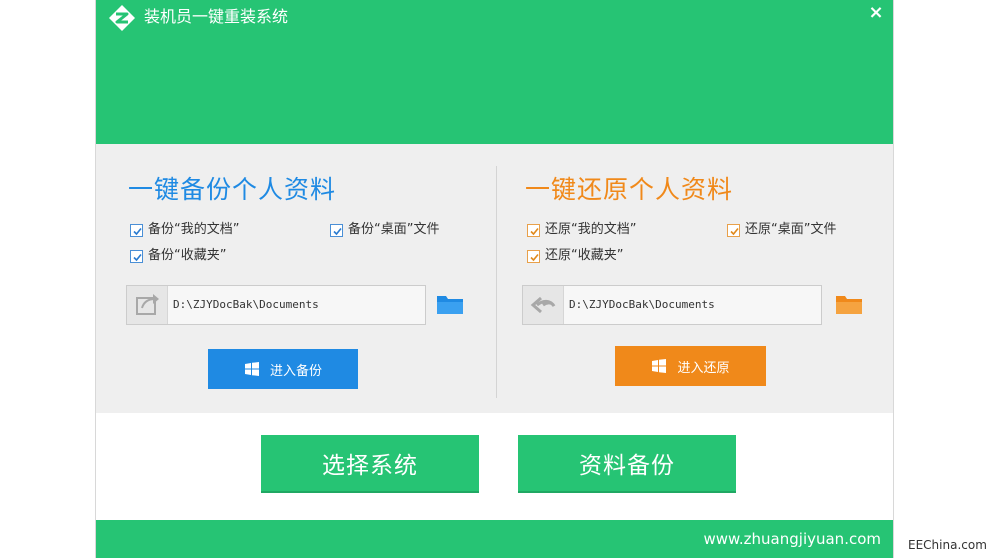  Describe the element at coordinates (122, 18) in the screenshot. I see `zhuangjiyuan-logo-icon` at that location.